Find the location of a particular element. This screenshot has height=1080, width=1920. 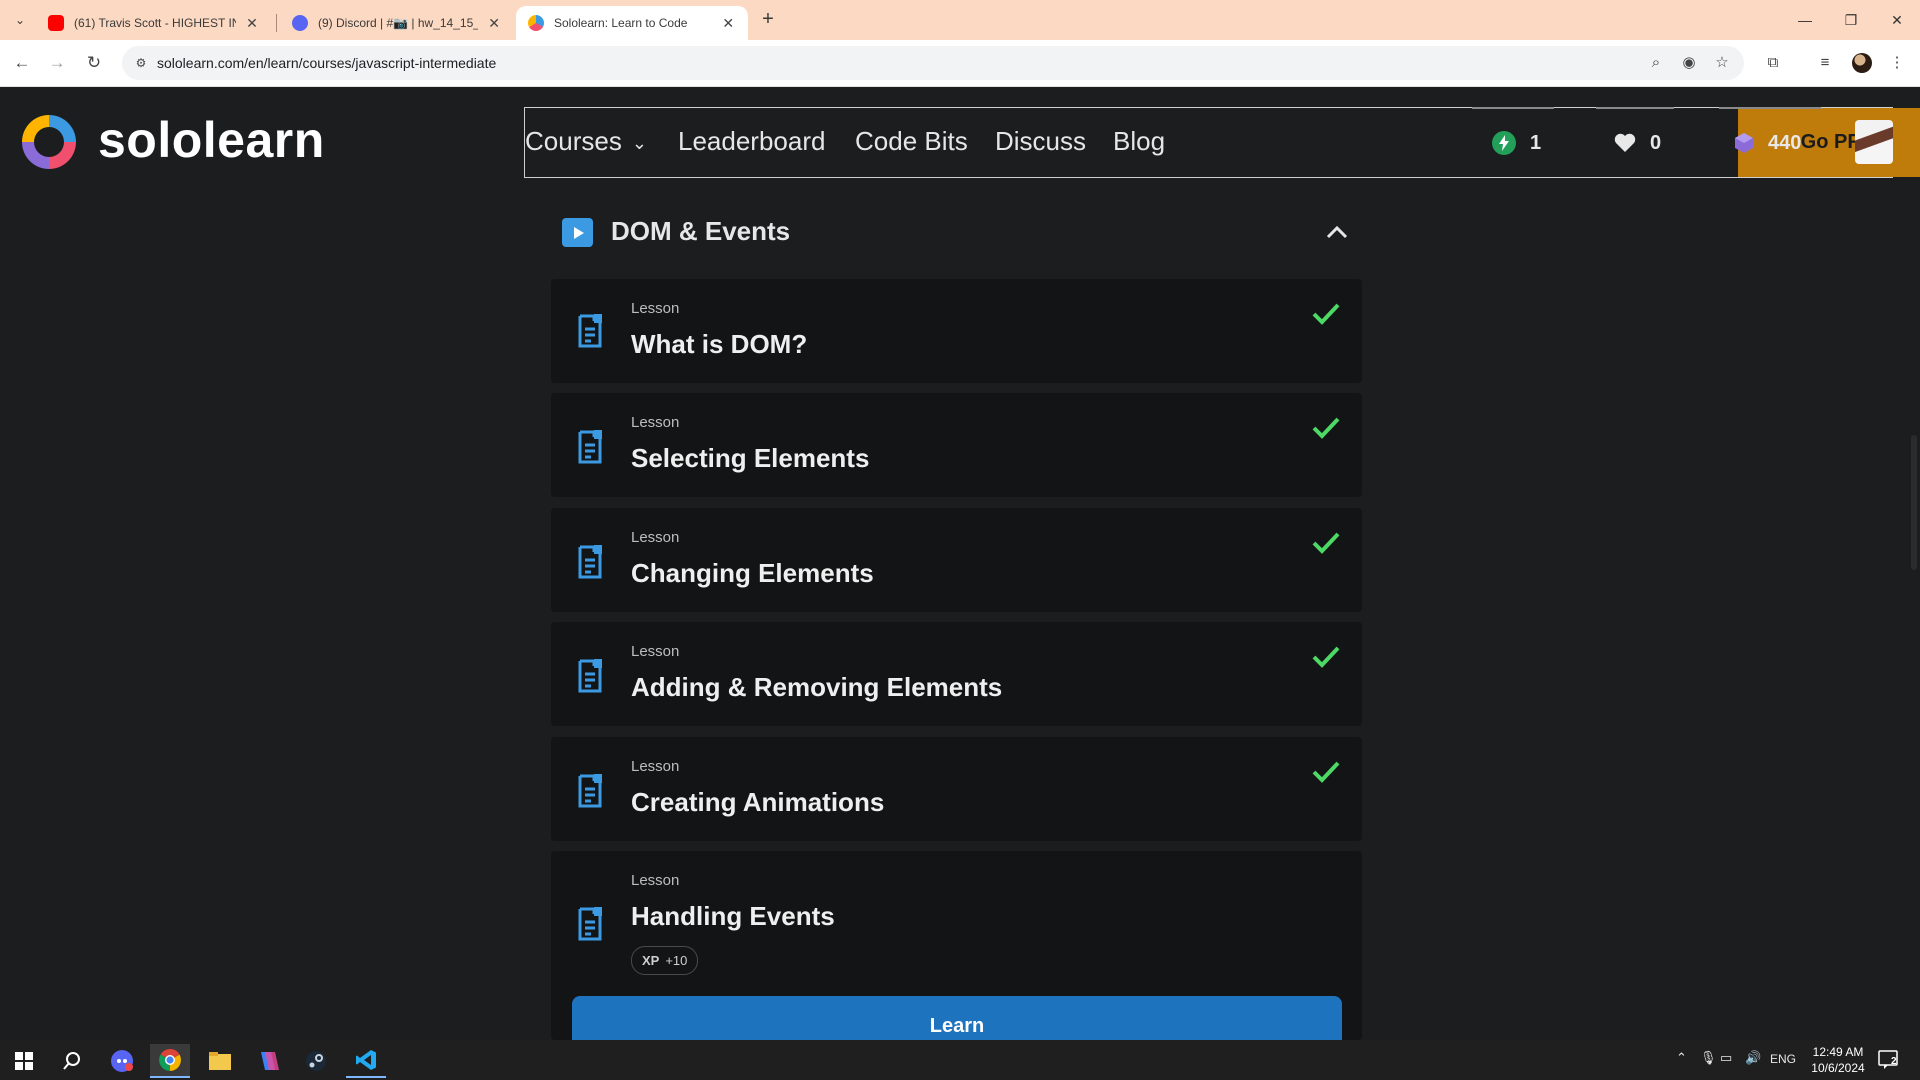

steam-app-icon is located at coordinates (316, 1061).